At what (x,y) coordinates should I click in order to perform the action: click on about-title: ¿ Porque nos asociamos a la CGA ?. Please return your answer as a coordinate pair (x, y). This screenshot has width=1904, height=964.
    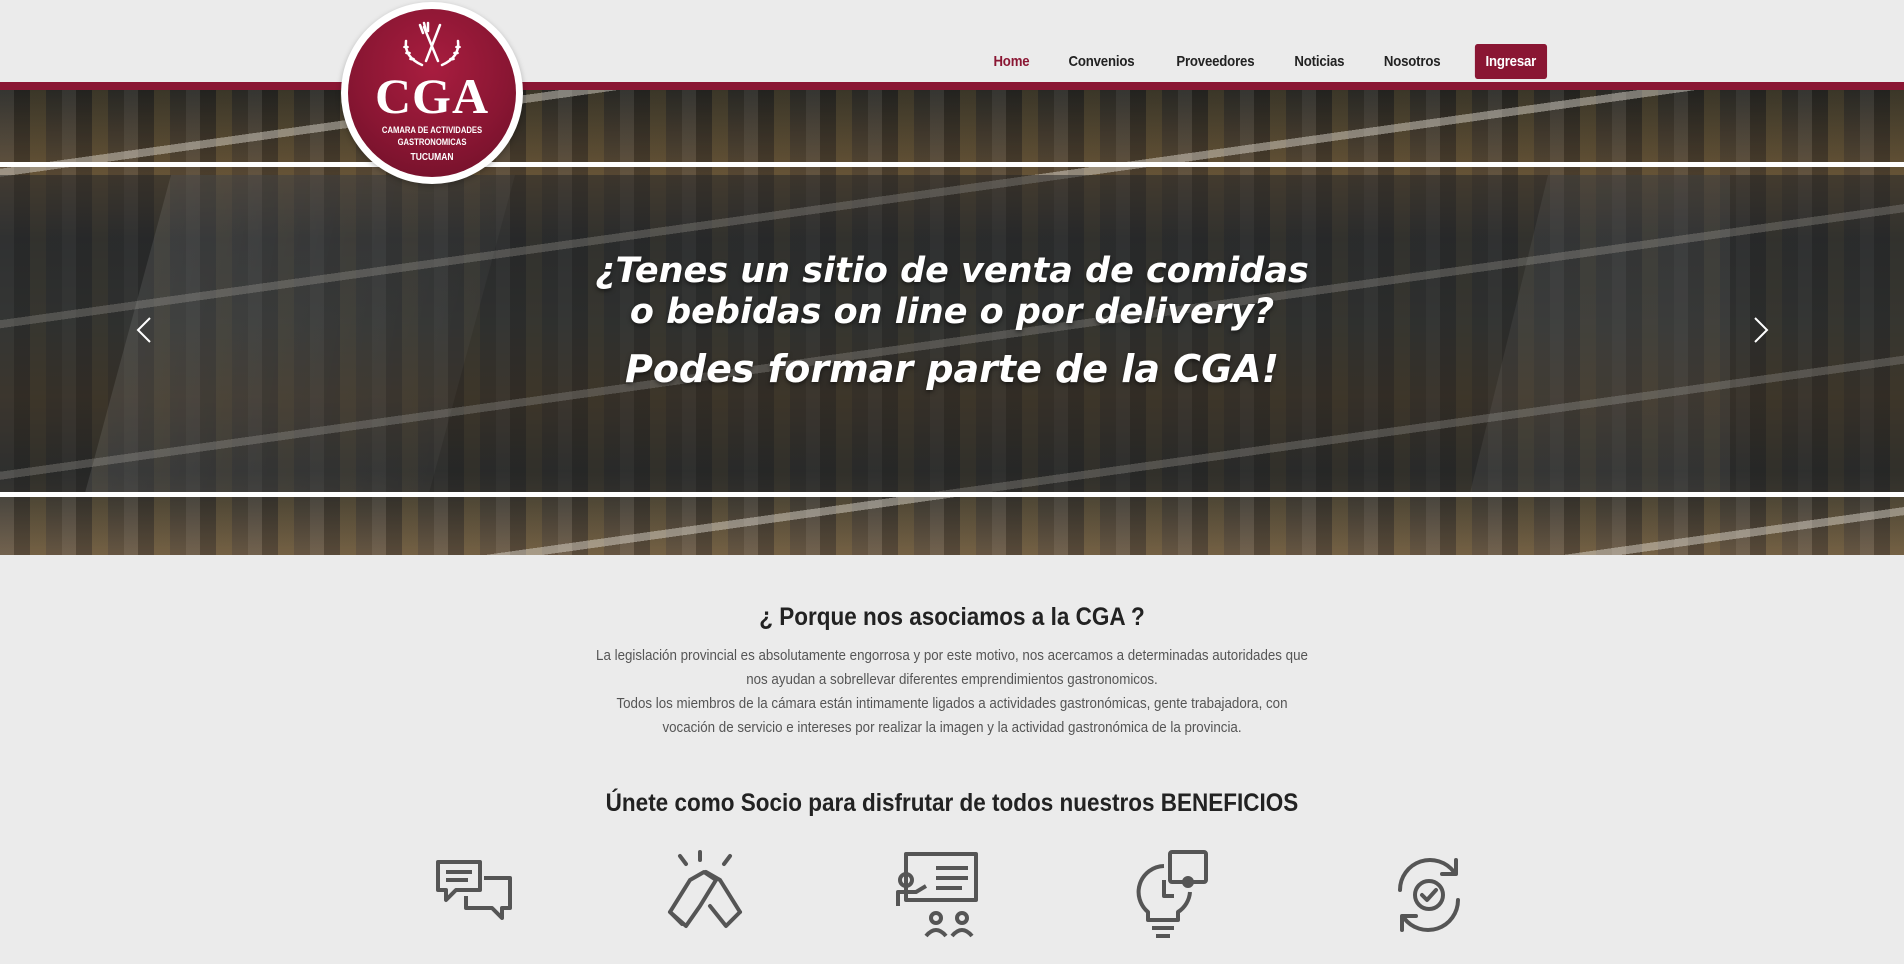
    Looking at the image, I should click on (952, 617).